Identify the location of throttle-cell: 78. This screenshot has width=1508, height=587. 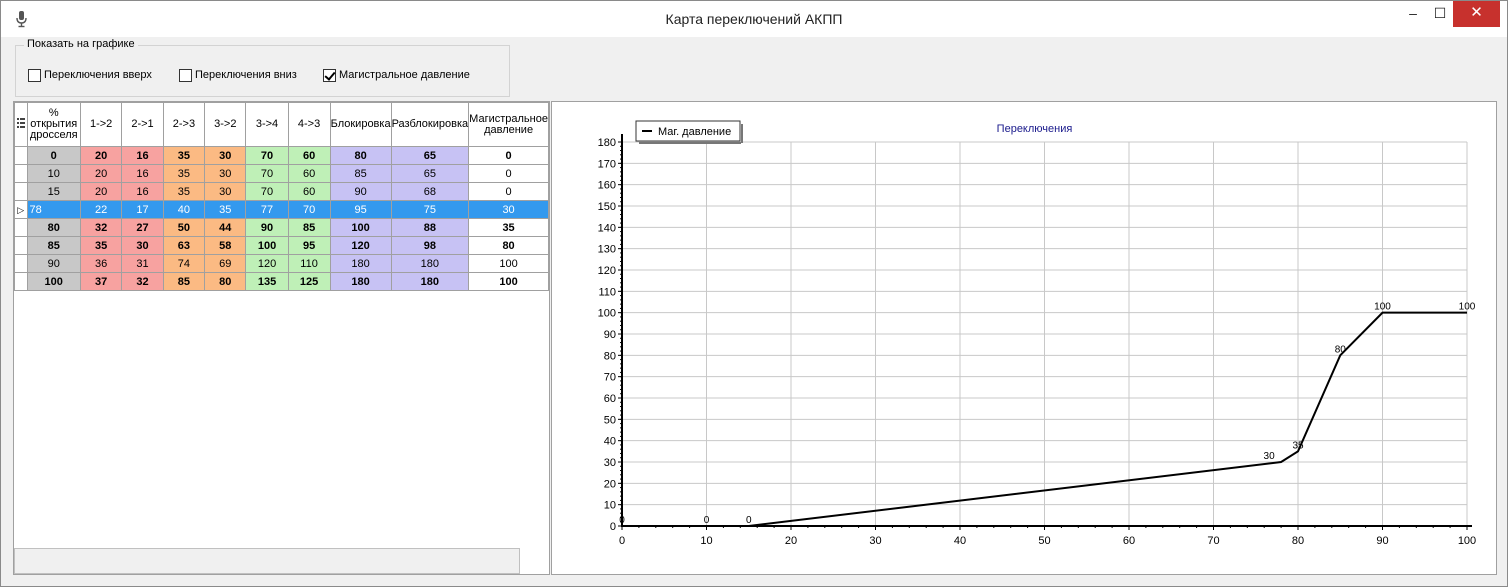
(53, 209).